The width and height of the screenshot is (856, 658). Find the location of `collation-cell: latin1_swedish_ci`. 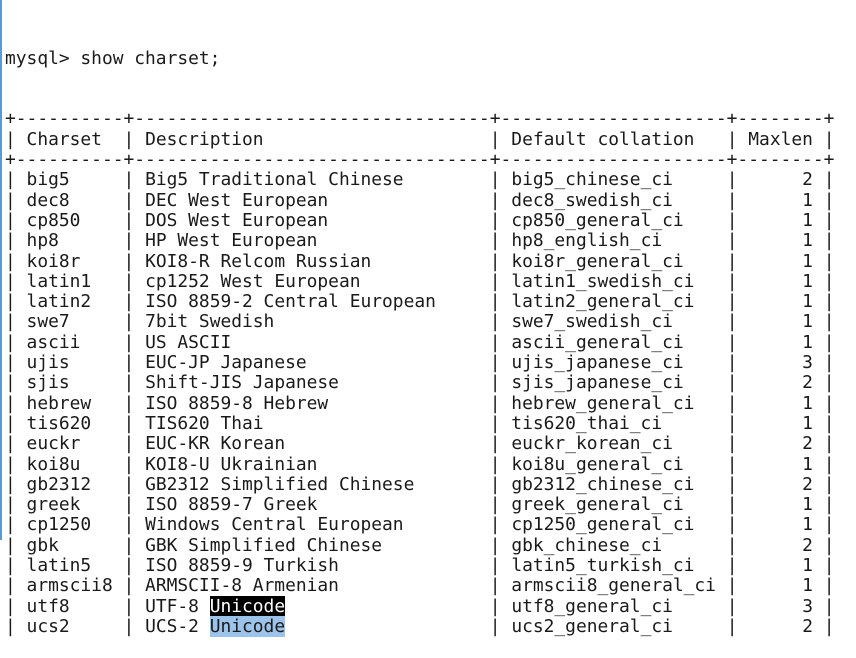

collation-cell: latin1_swedish_ci is located at coordinates (603, 281).